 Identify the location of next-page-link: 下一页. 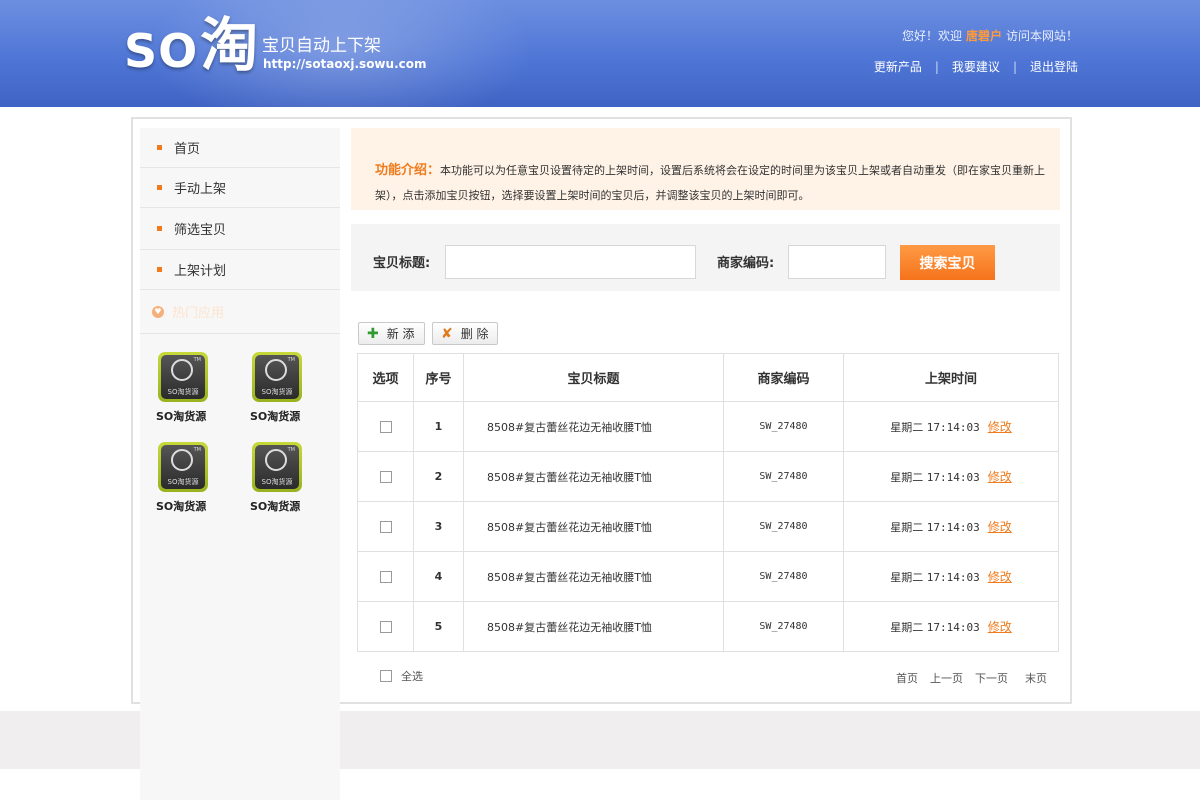
(991, 678).